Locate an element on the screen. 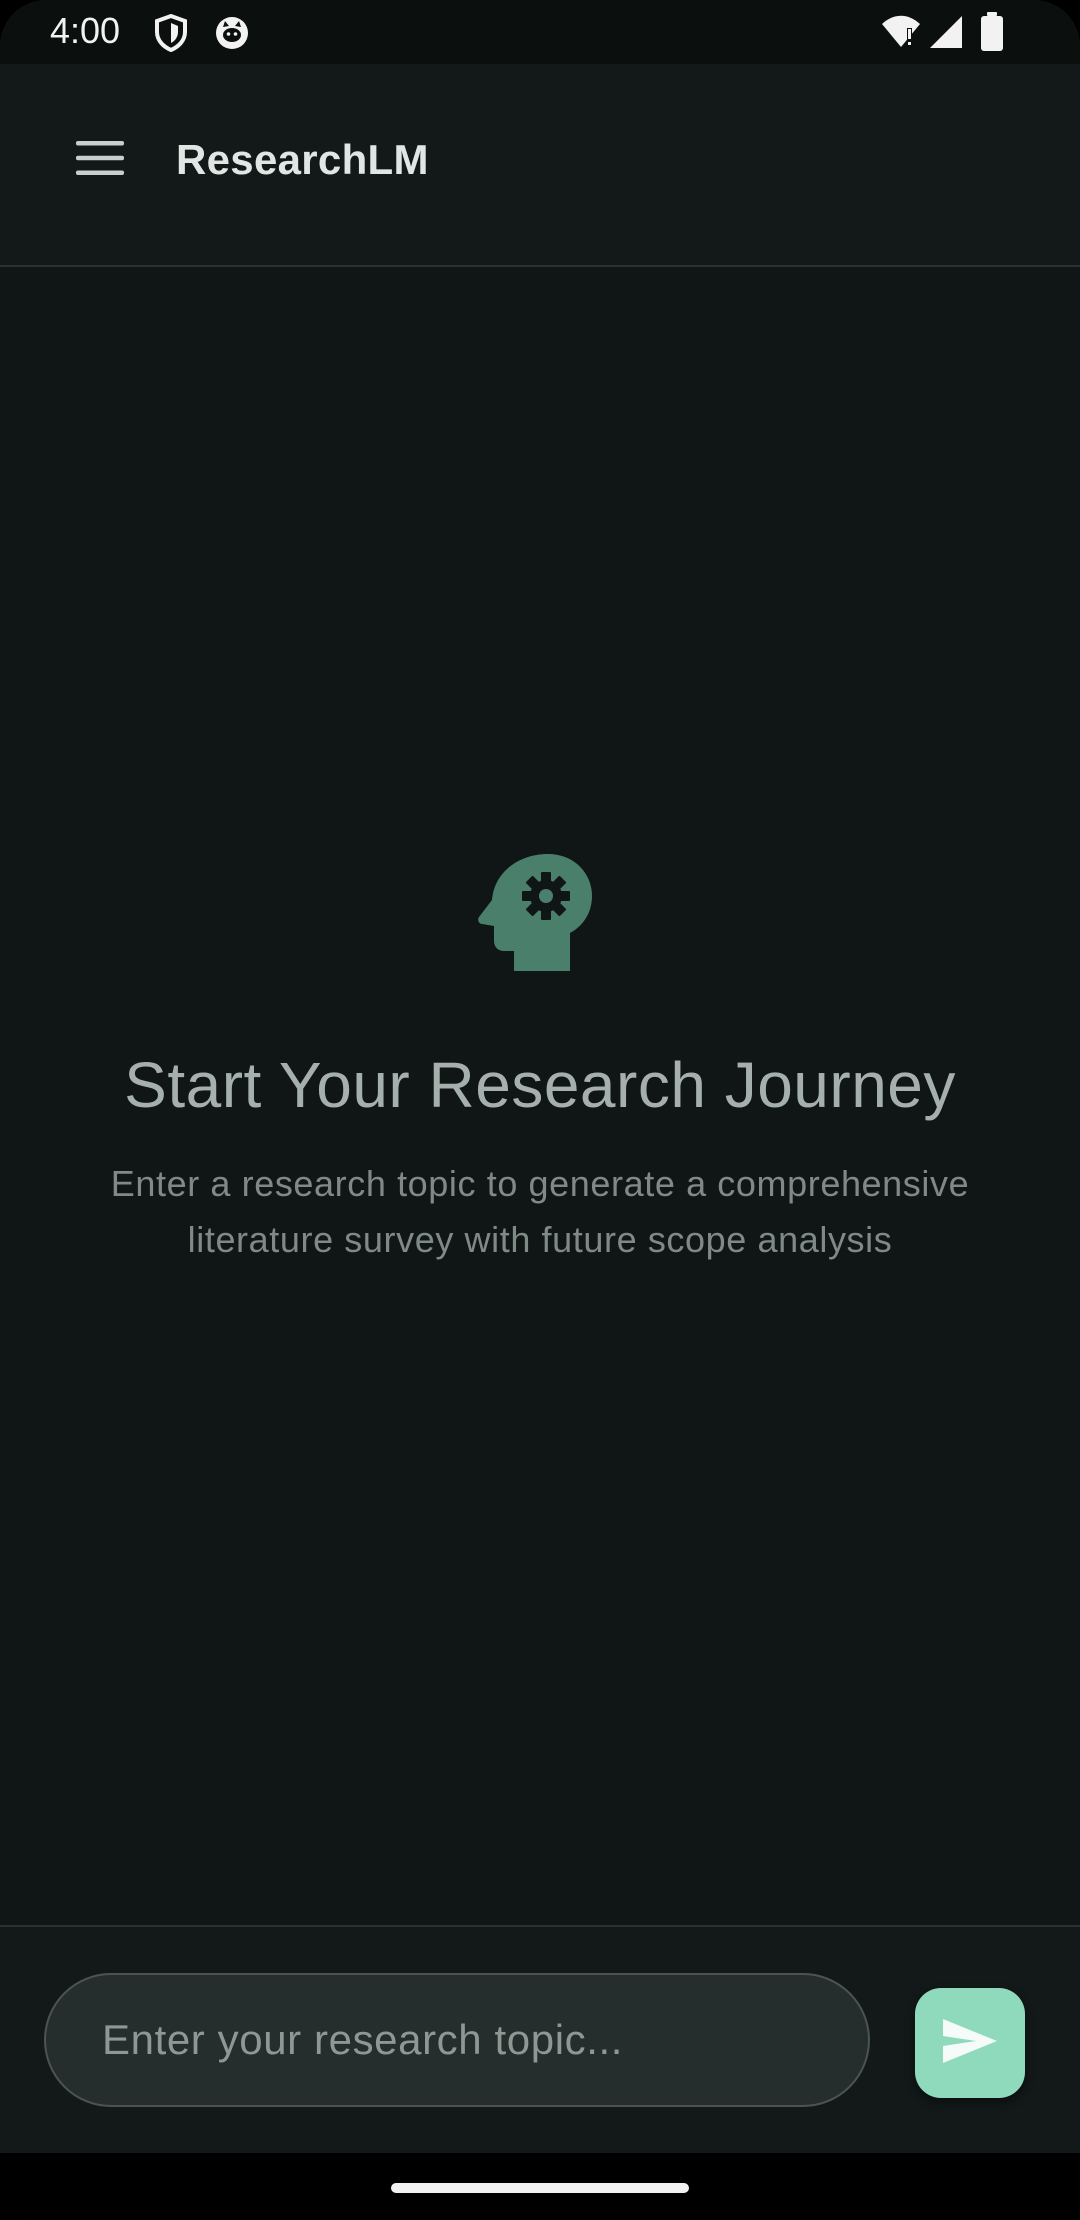 This screenshot has height=2220, width=1080. app-title: ResearchLM is located at coordinates (302, 159).